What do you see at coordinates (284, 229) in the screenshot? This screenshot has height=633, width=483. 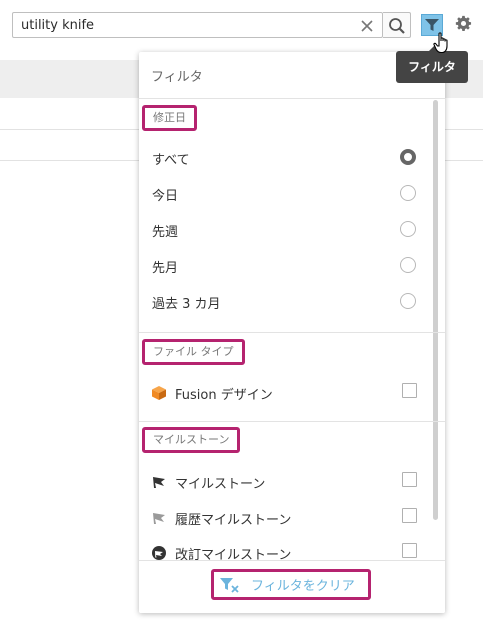 I see `filter-option-last-week: 先週` at bounding box center [284, 229].